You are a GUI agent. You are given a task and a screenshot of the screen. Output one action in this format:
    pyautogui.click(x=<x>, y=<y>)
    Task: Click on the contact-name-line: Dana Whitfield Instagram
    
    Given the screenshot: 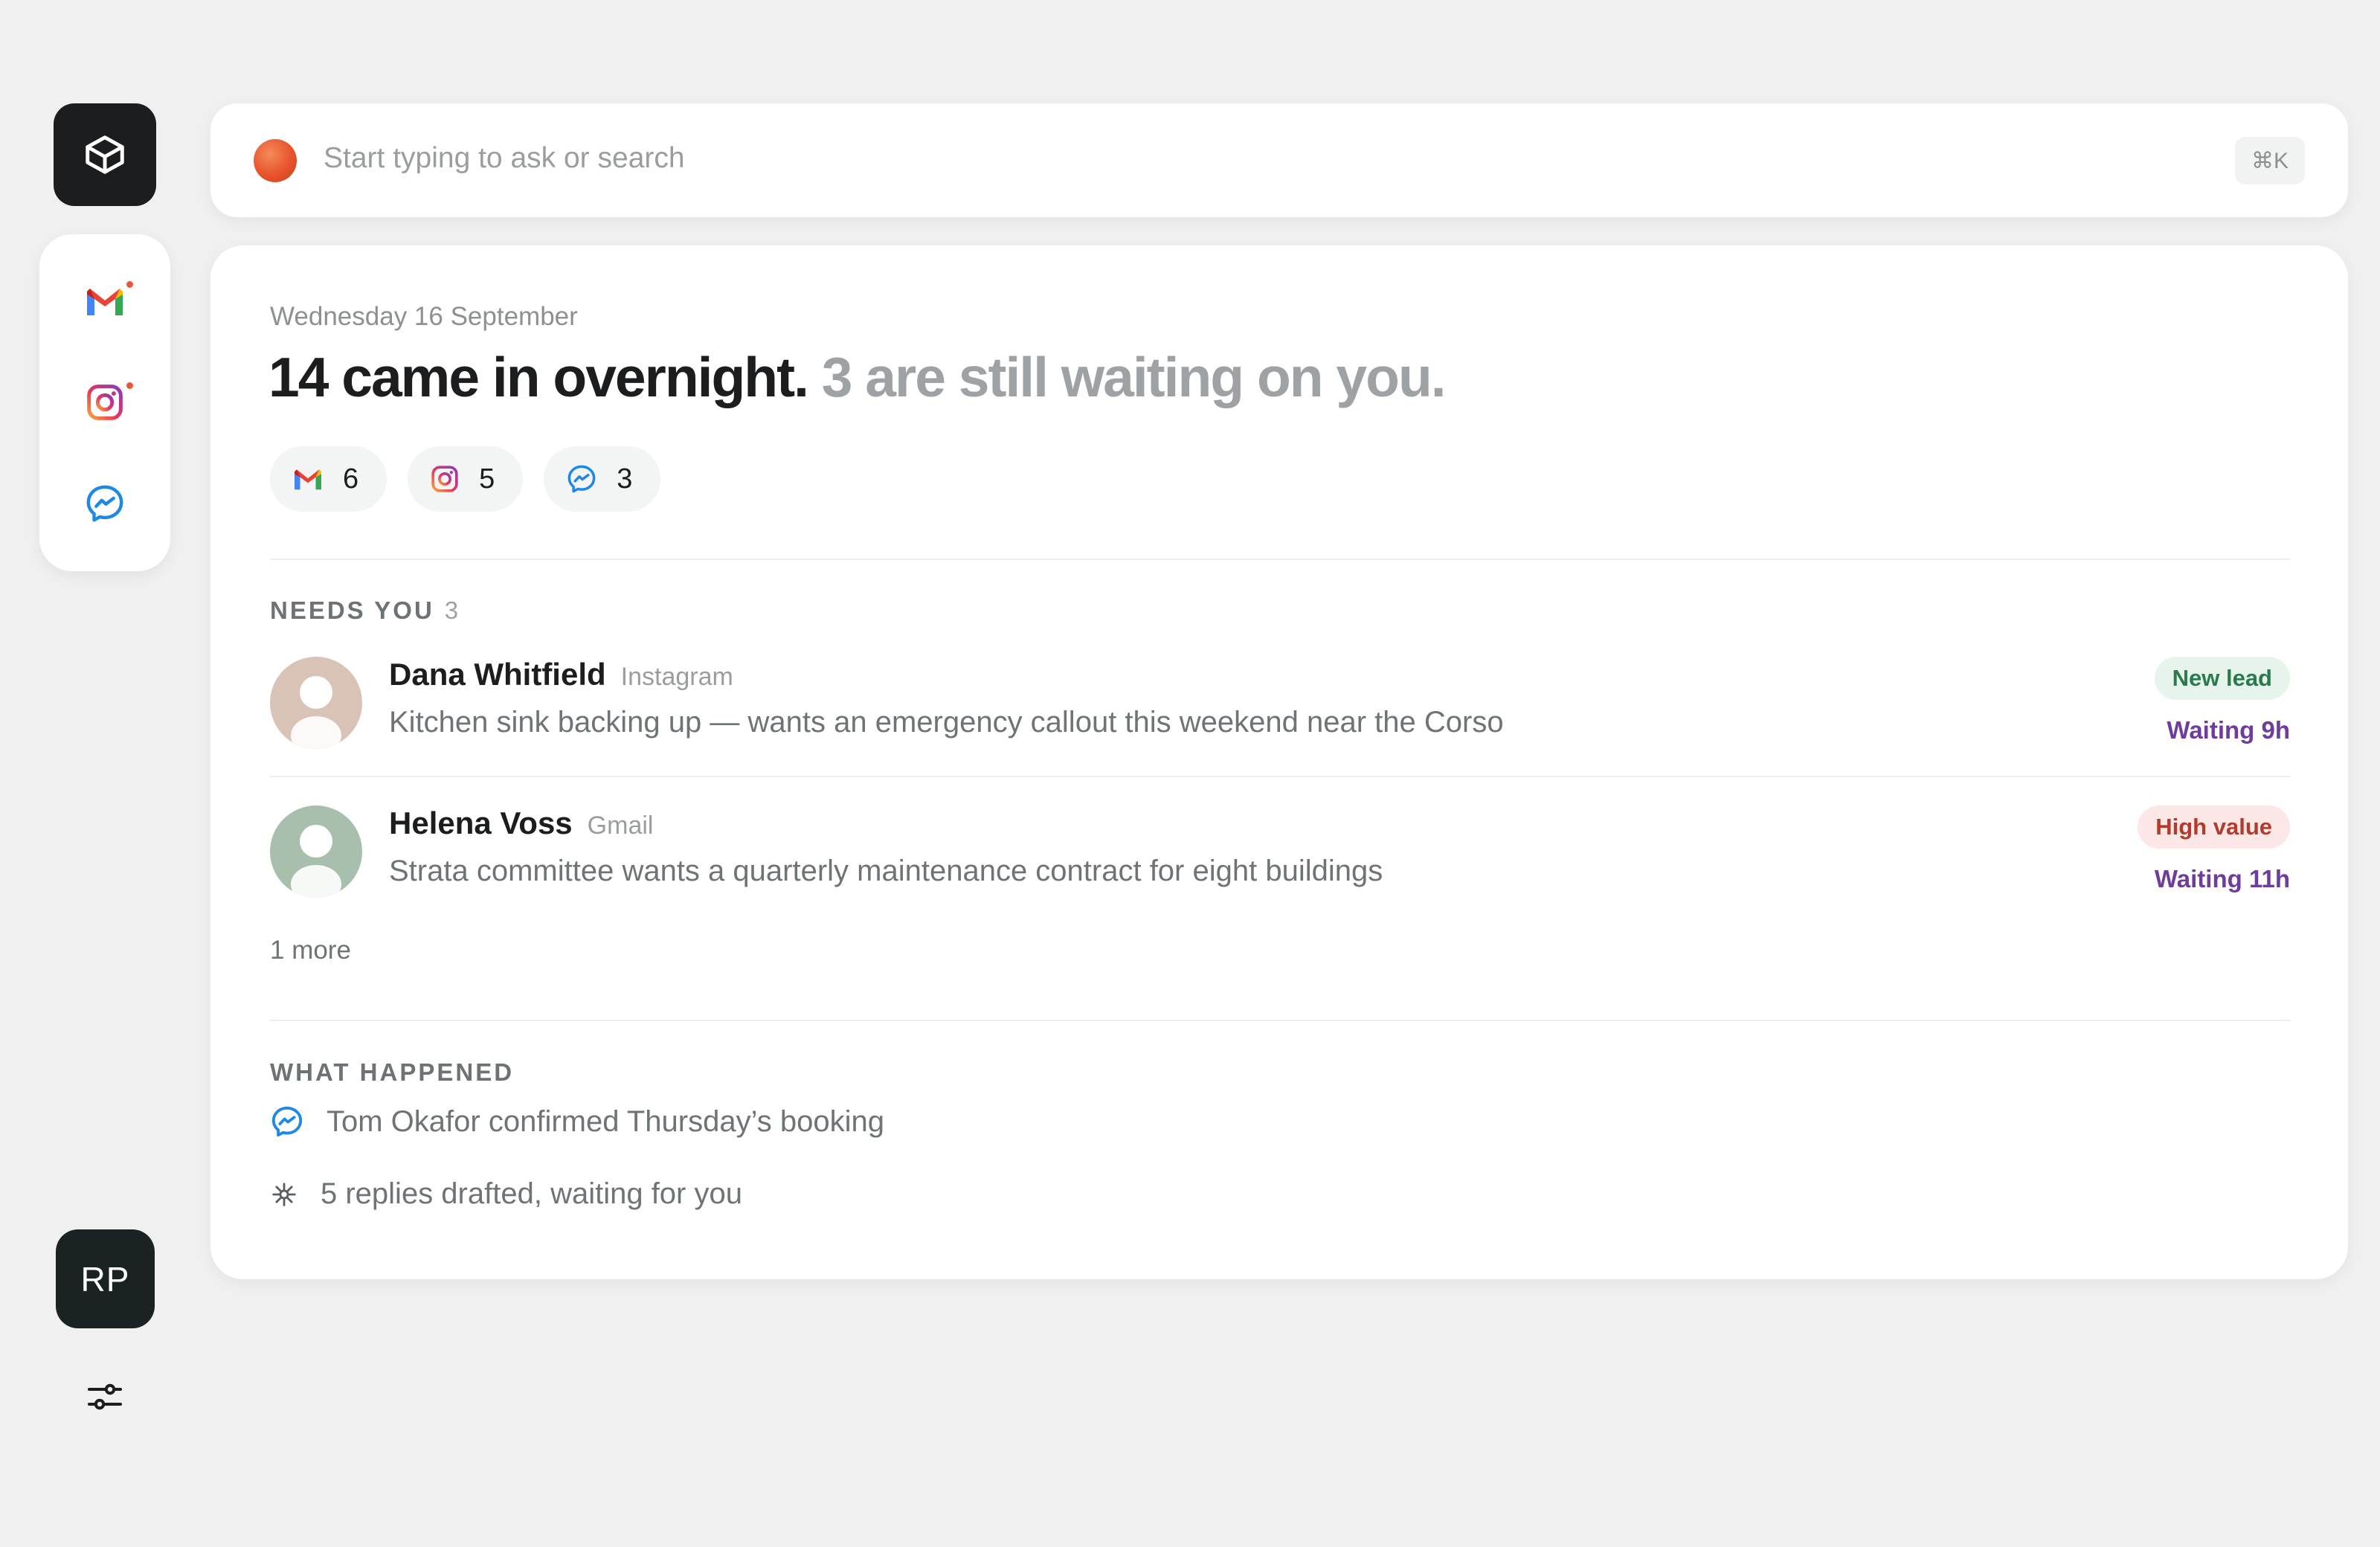 What is the action you would take?
    pyautogui.click(x=561, y=674)
    